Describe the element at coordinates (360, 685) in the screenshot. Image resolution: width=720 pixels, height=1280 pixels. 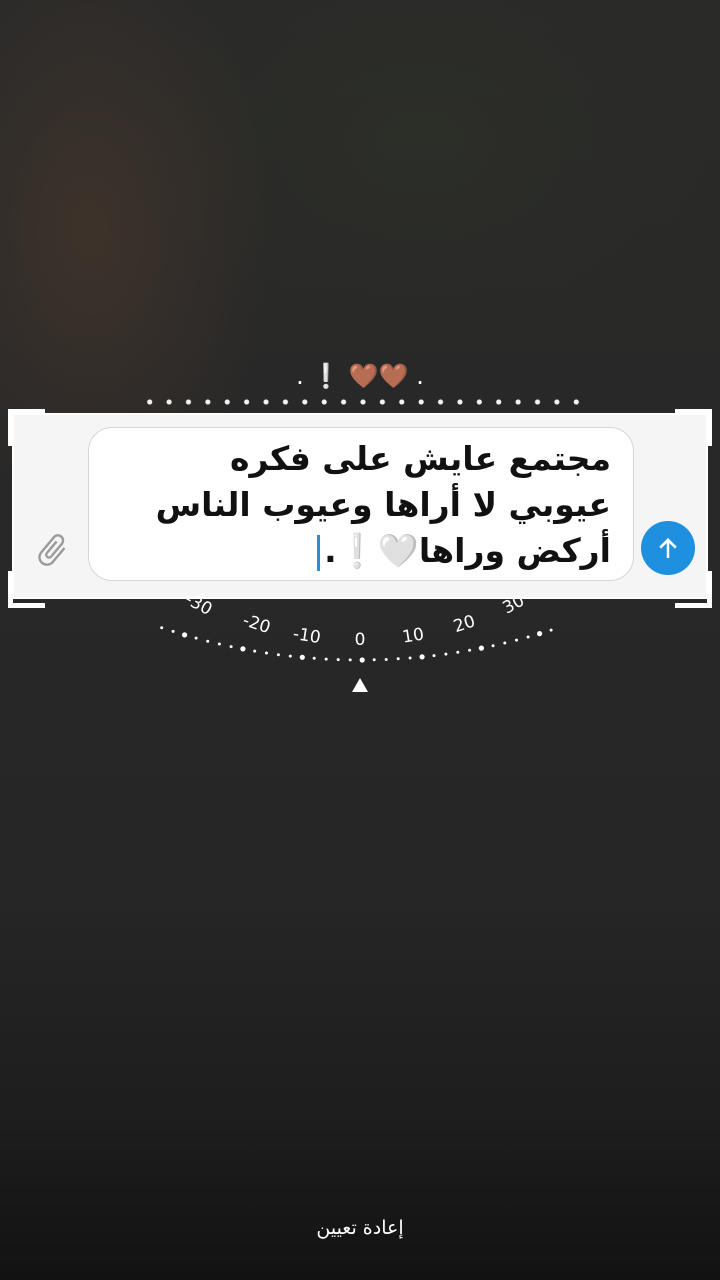
I see `triangle-up-icon` at that location.